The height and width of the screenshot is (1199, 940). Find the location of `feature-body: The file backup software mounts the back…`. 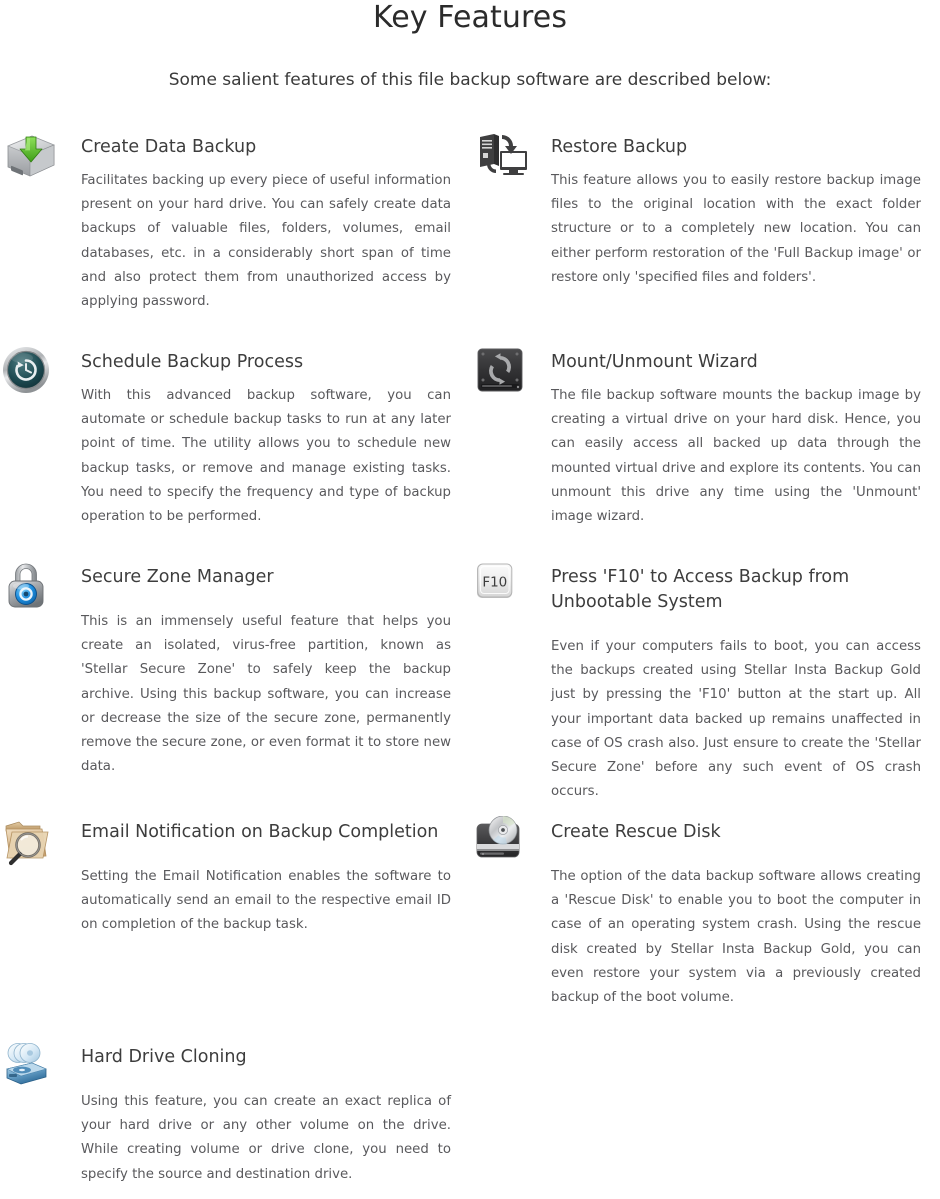

feature-body: The file backup software mounts the back… is located at coordinates (736, 456).